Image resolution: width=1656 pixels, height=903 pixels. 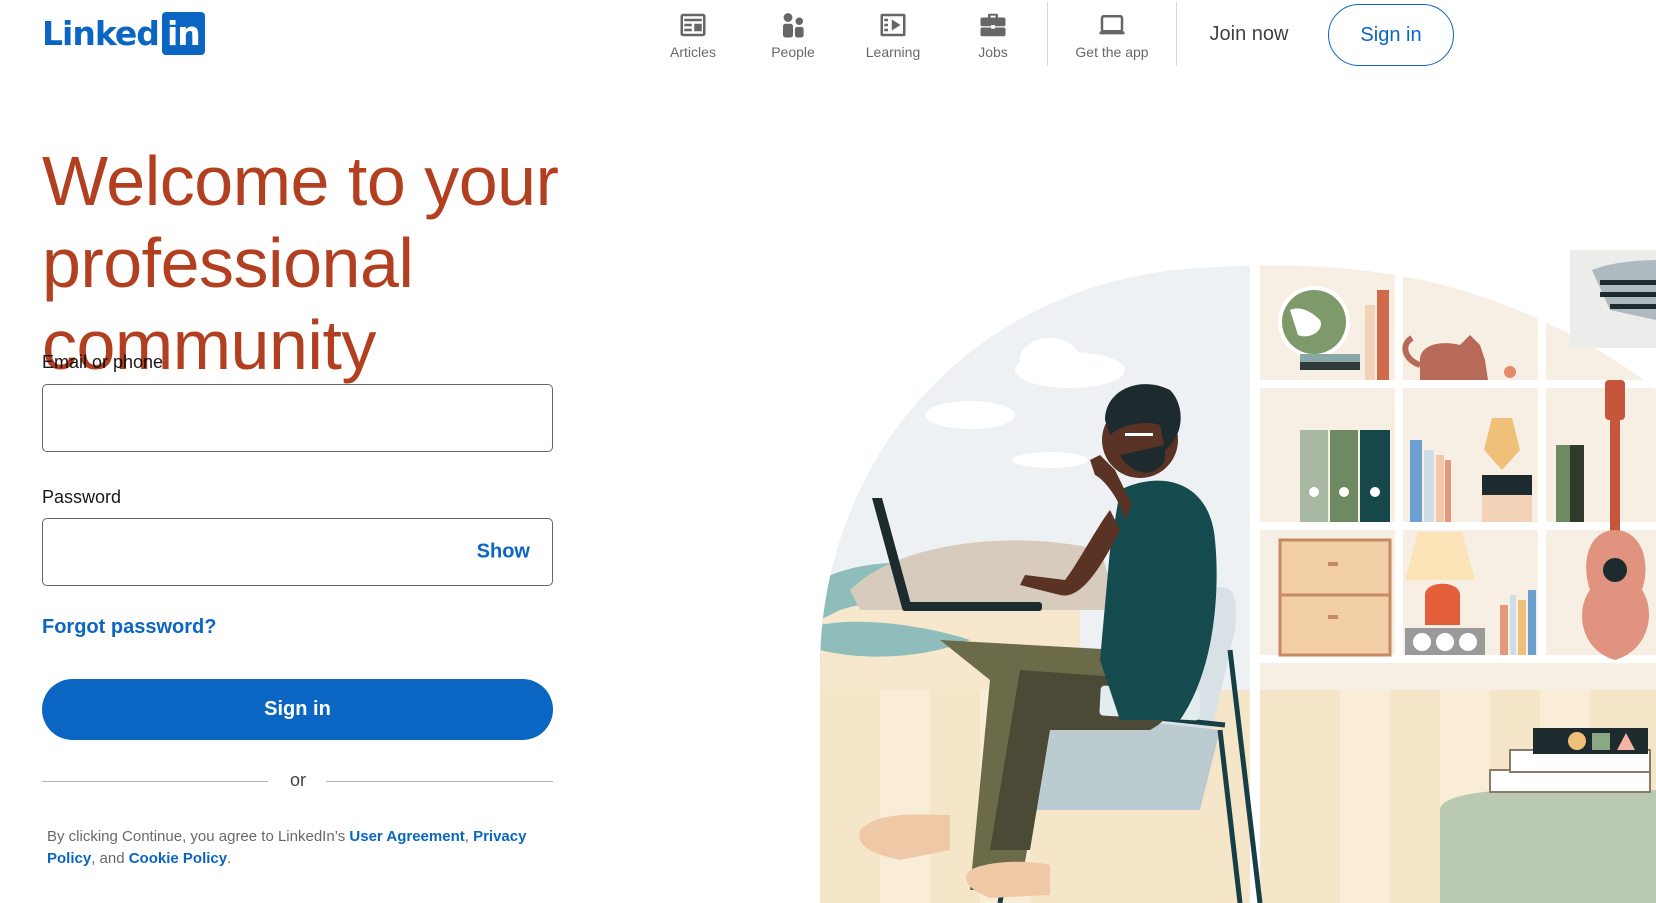 I want to click on user-agreement-link: User Agreement, so click(x=406, y=836).